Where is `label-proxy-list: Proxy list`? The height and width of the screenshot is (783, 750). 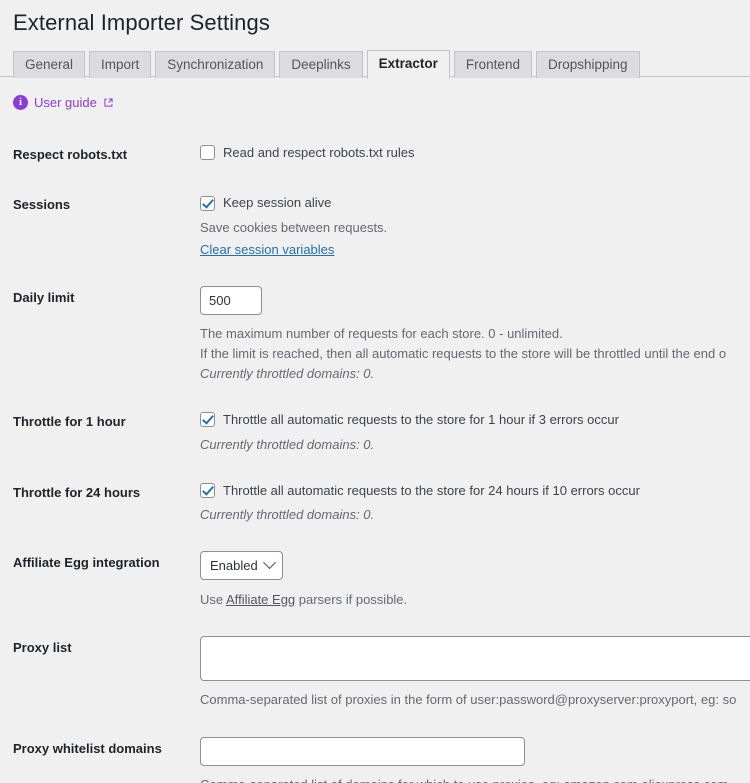
label-proxy-list: Proxy list is located at coordinates (42, 648).